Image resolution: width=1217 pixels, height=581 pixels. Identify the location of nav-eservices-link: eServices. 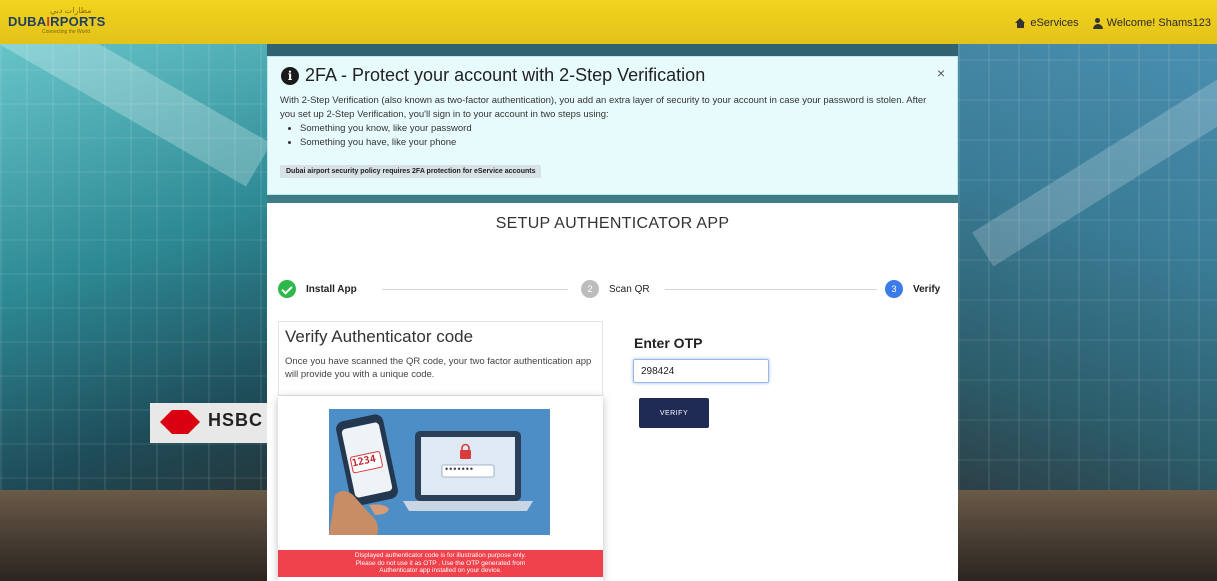
(1047, 23).